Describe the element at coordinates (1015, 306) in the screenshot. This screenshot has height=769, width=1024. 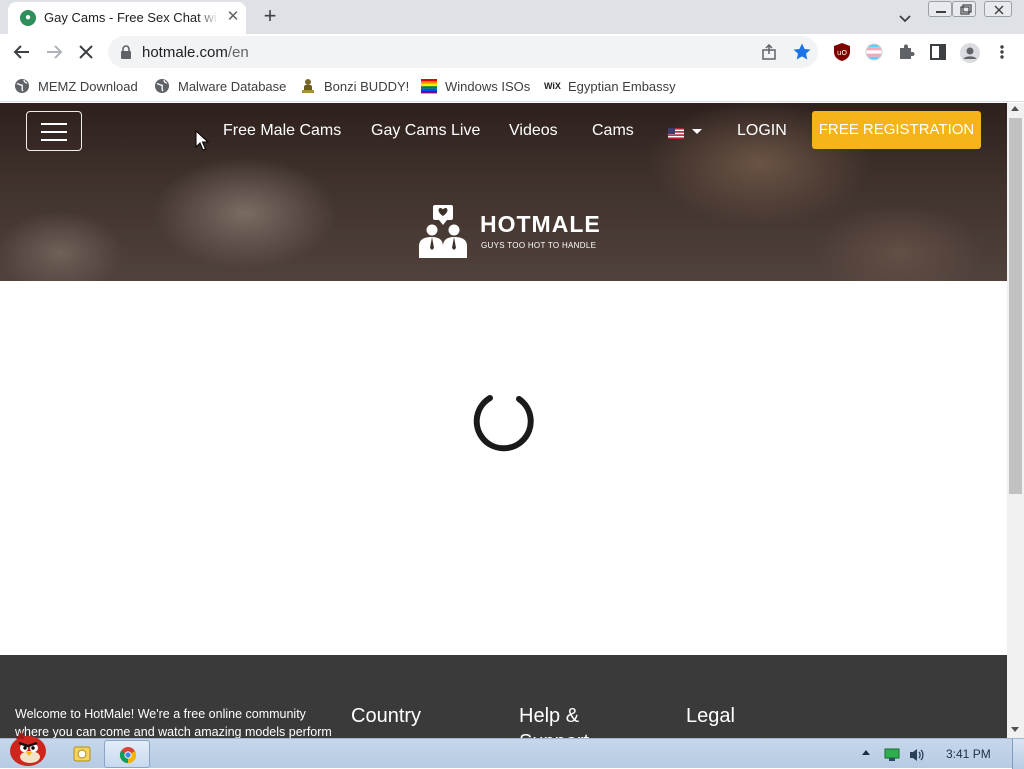
I see `scrollbar-thumb` at that location.